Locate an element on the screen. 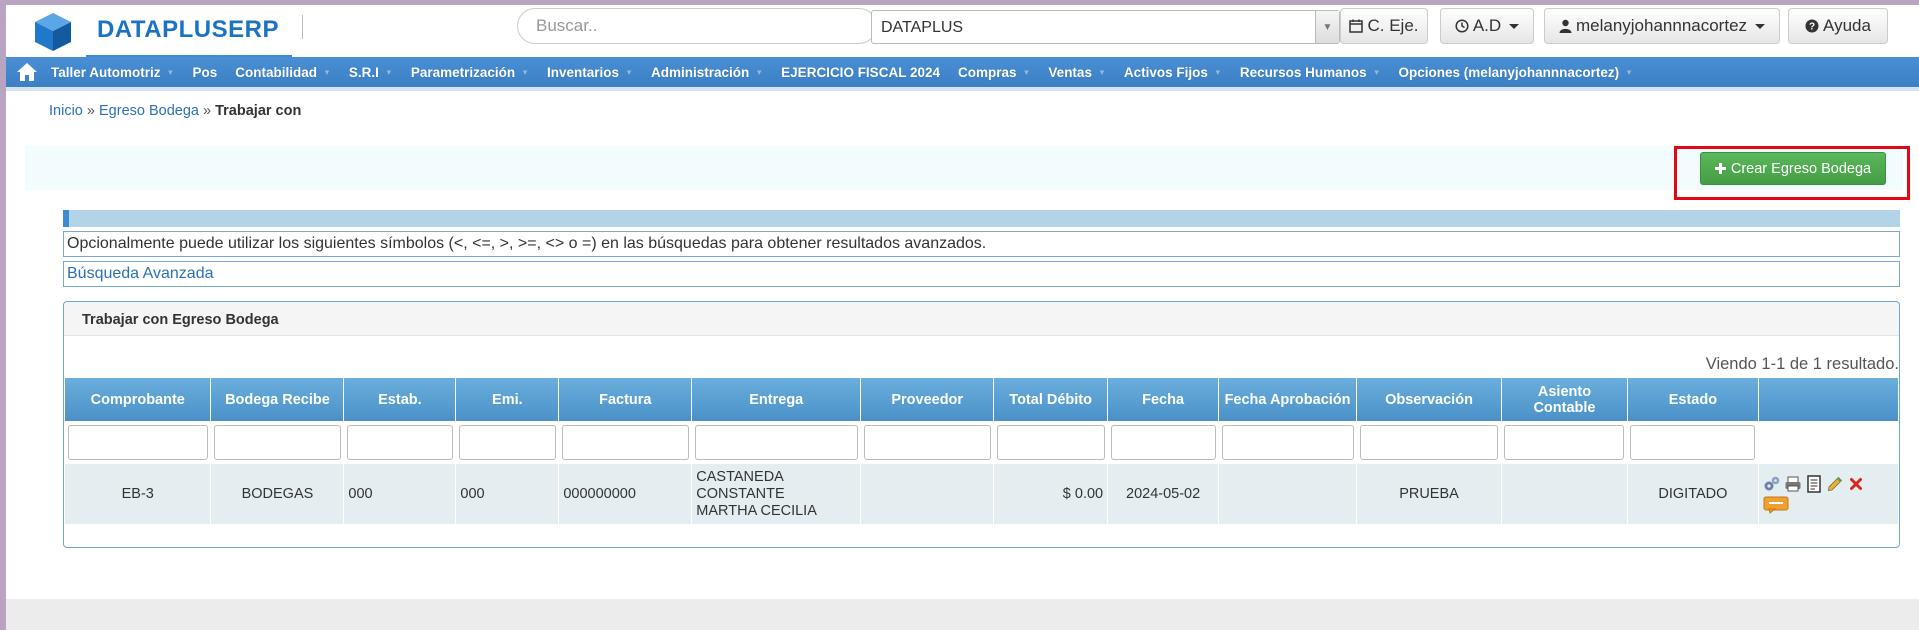 The image size is (1919, 630). column-header-observacion: Observación is located at coordinates (1429, 399).